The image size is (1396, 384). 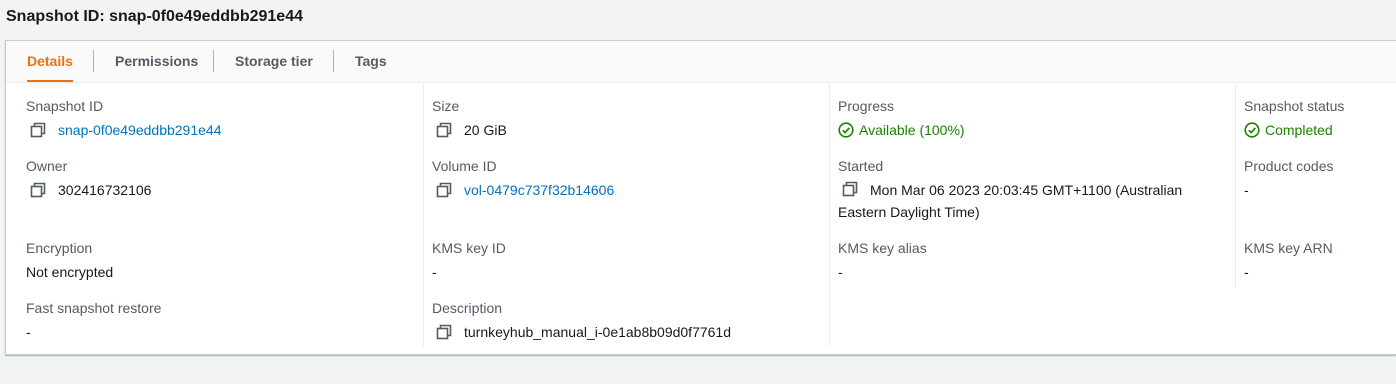 I want to click on tab-permissions: Permissions, so click(x=156, y=61).